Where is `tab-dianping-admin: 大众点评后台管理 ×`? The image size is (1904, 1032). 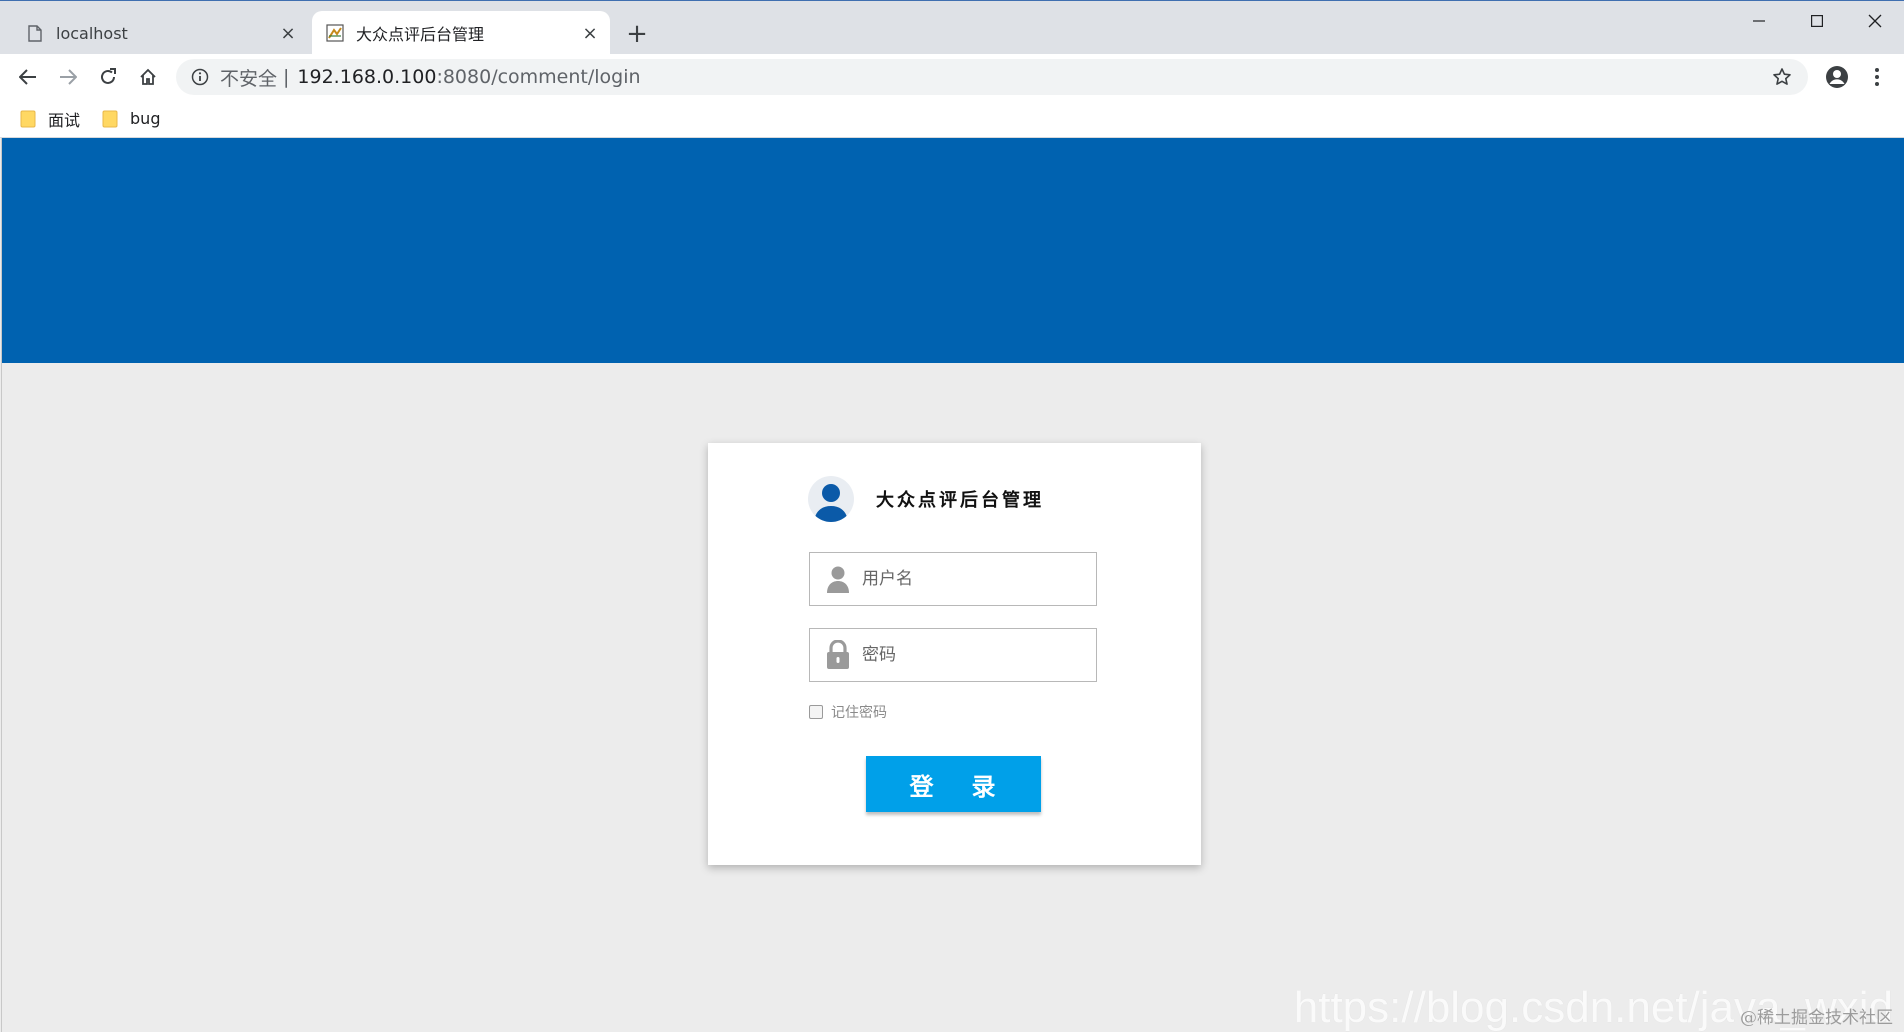 tab-dianping-admin: 大众点评后台管理 × is located at coordinates (461, 33).